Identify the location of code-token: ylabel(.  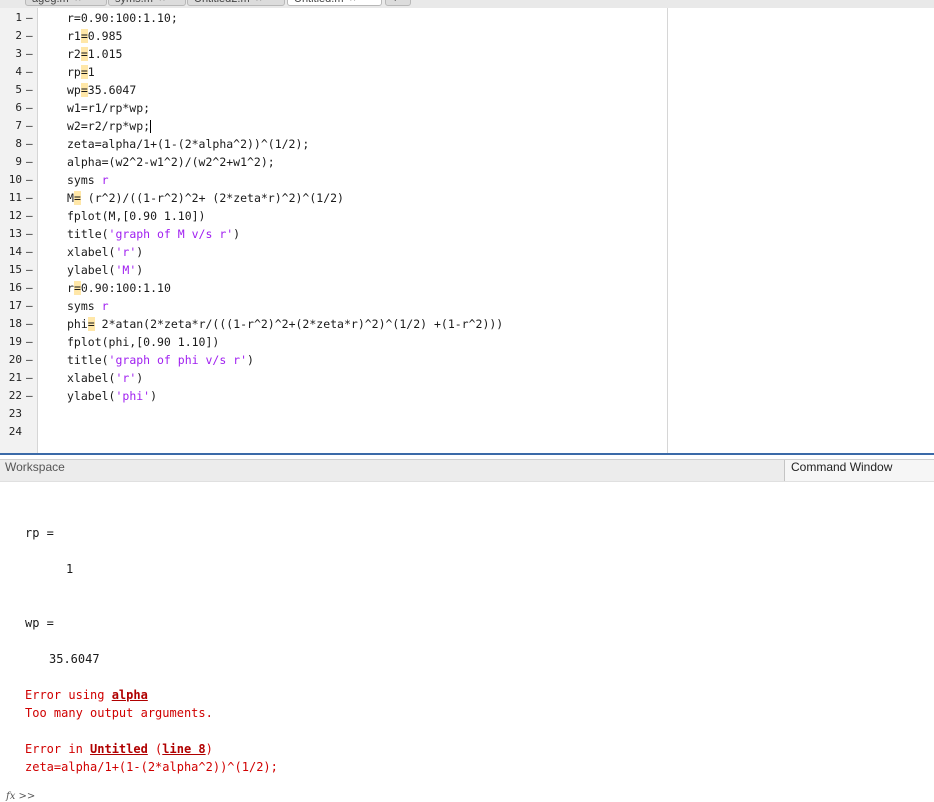
(91, 270).